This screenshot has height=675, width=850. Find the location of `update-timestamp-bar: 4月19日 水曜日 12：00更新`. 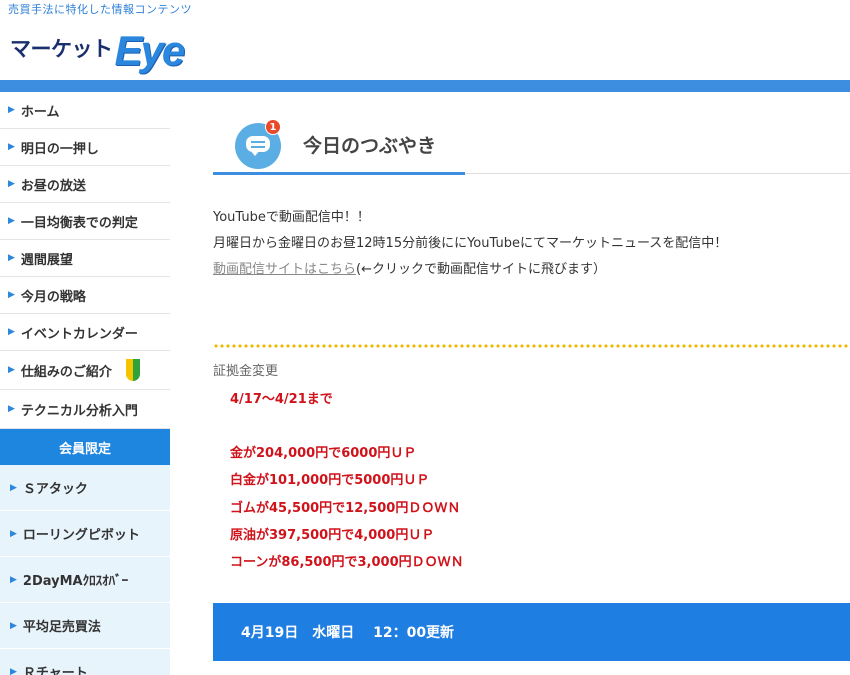

update-timestamp-bar: 4月19日 水曜日 12：00更新 is located at coordinates (531, 632).